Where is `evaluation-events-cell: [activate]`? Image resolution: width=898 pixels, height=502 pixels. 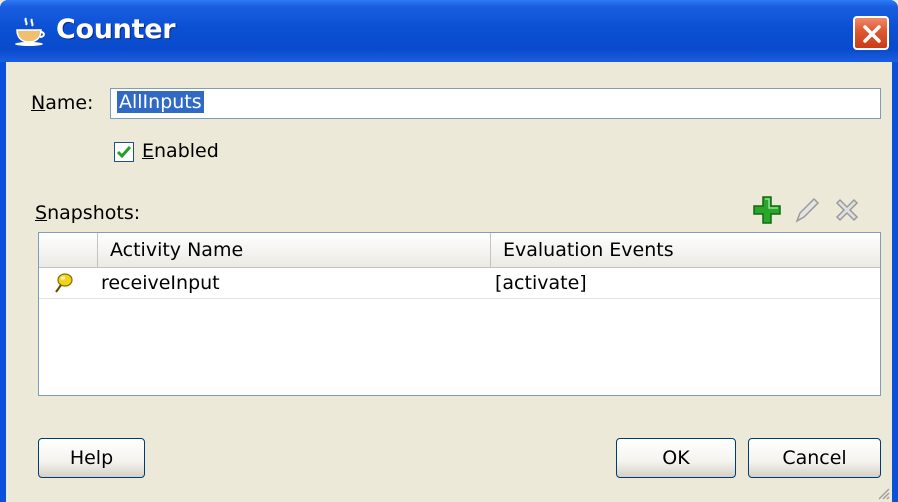
evaluation-events-cell: [activate] is located at coordinates (541, 283).